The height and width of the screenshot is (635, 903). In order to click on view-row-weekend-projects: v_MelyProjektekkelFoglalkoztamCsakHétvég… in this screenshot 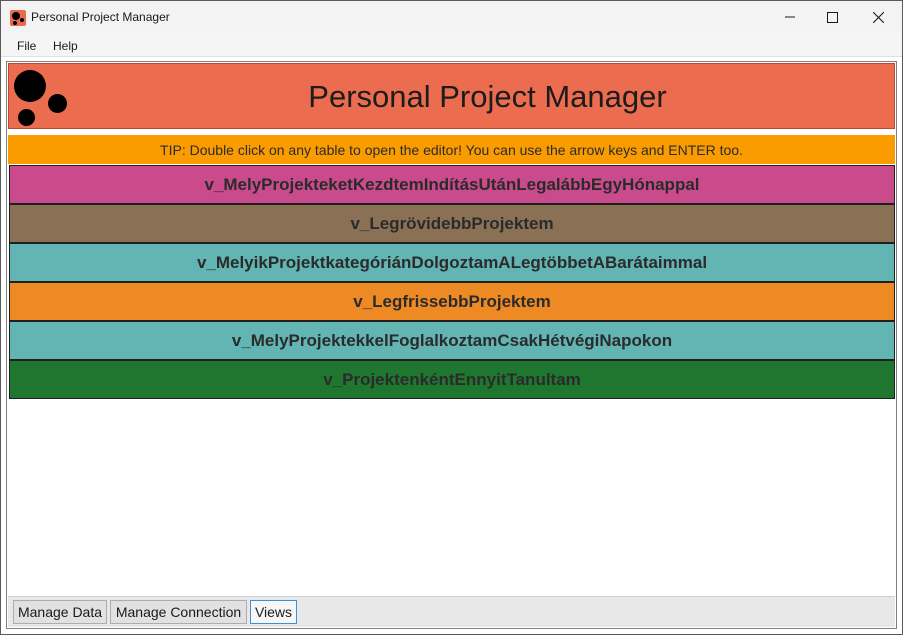, I will do `click(452, 340)`.